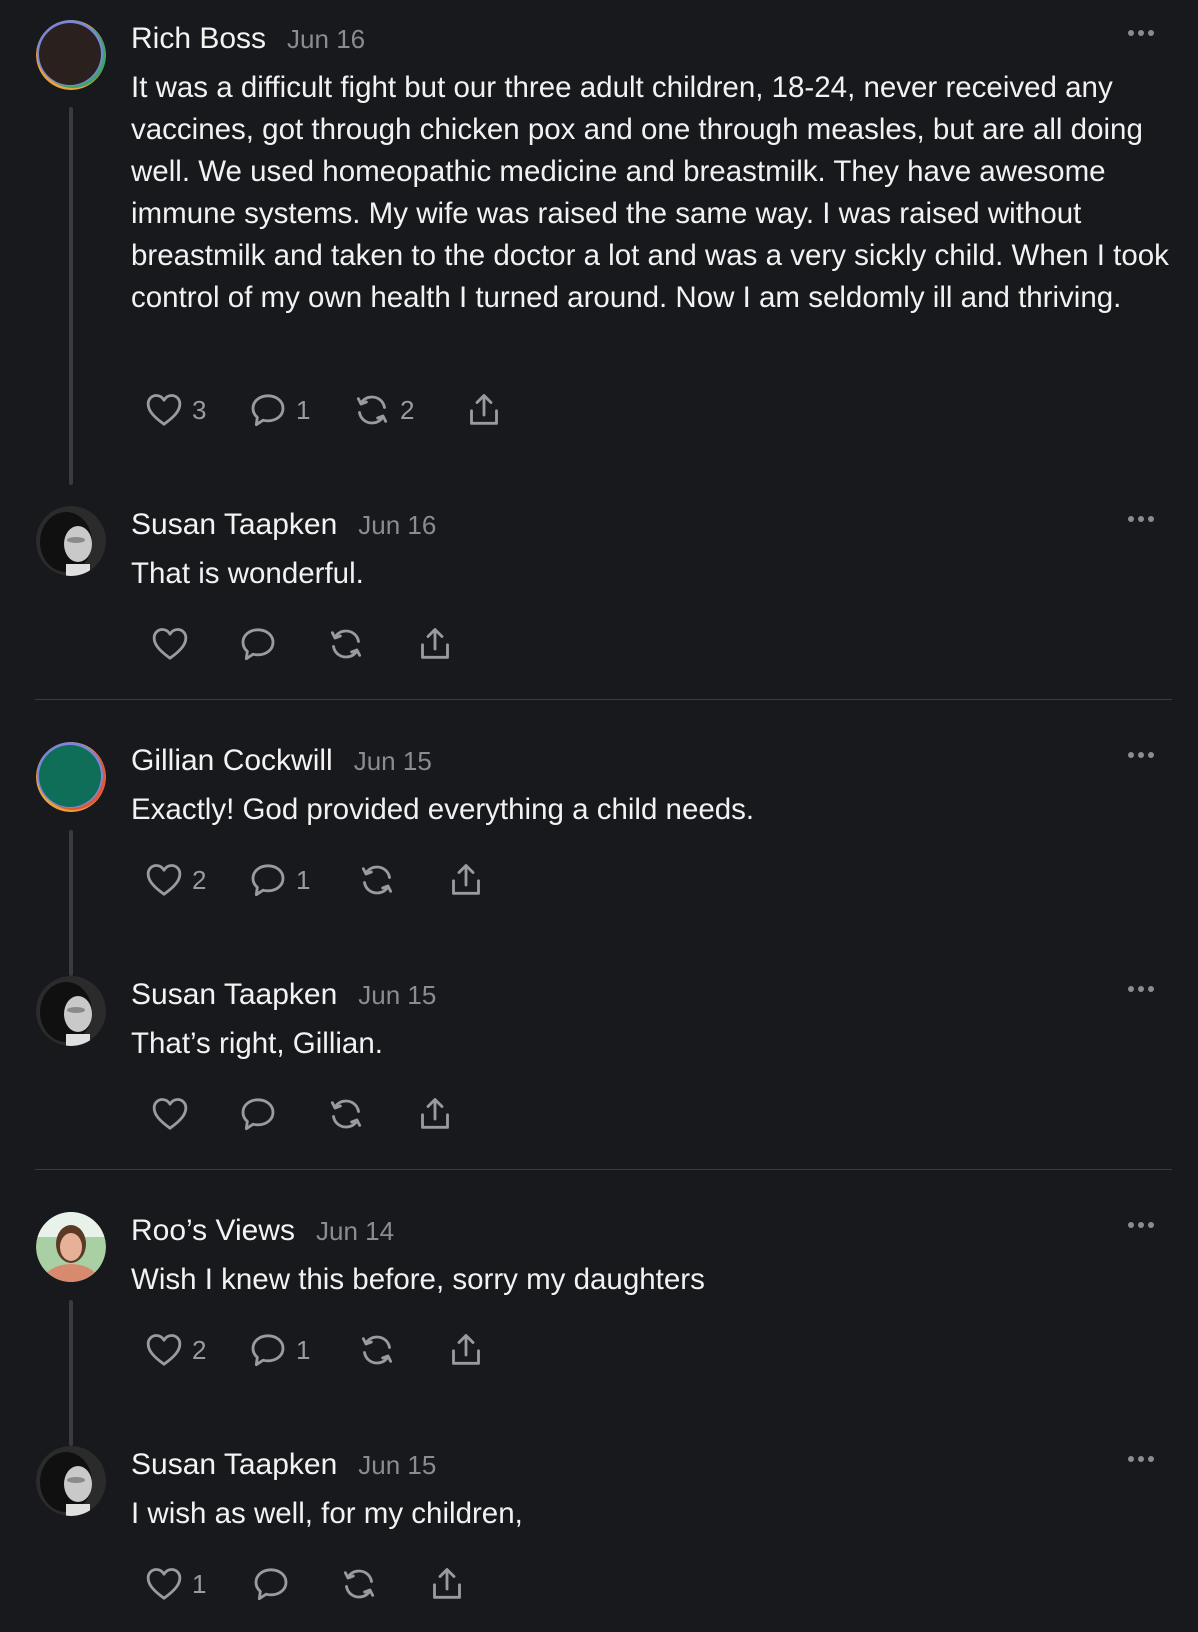 The width and height of the screenshot is (1198, 1632). What do you see at coordinates (213, 1231) in the screenshot?
I see `author-name: Roo’s Views` at bounding box center [213, 1231].